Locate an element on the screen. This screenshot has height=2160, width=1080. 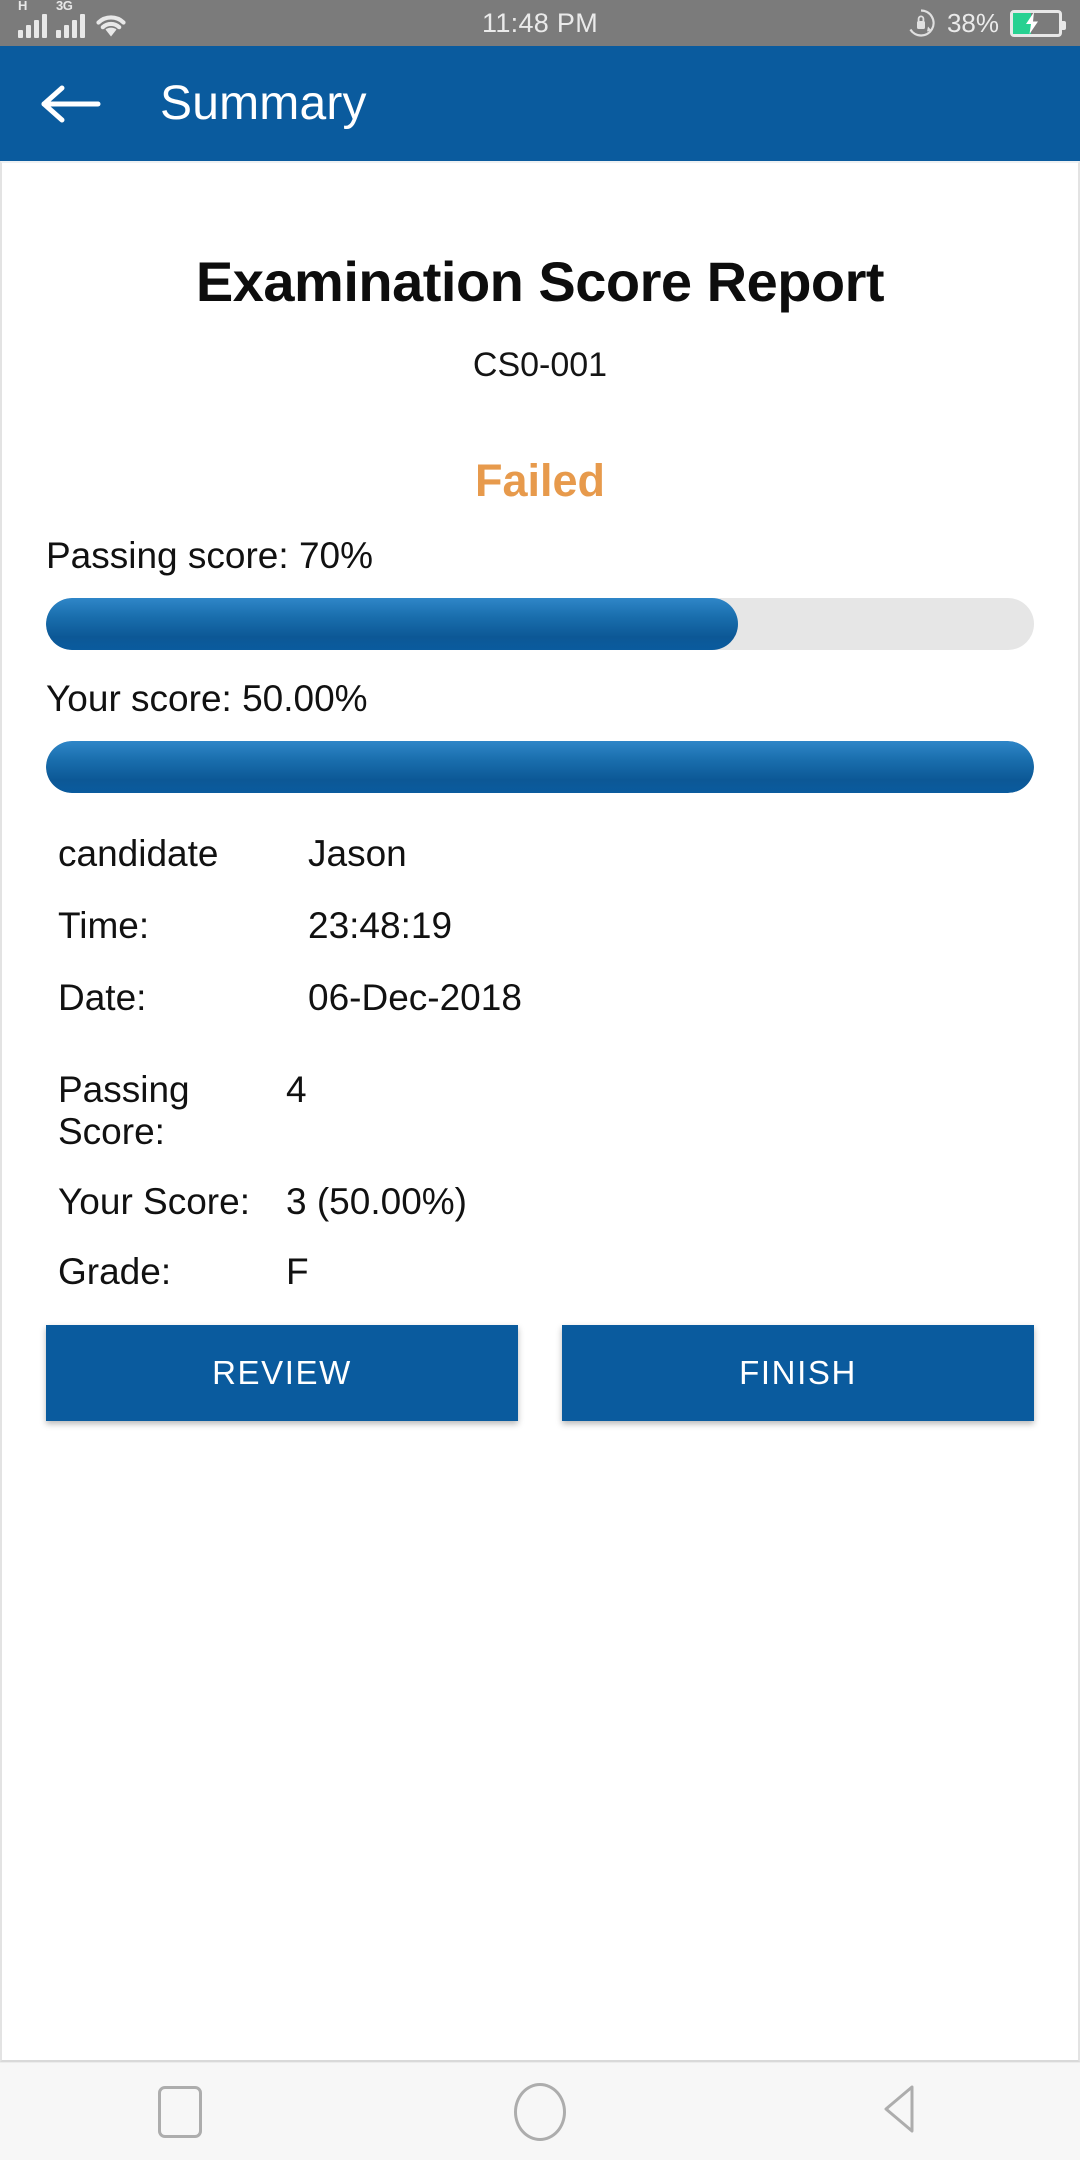
nav-home-button is located at coordinates (540, 2111).